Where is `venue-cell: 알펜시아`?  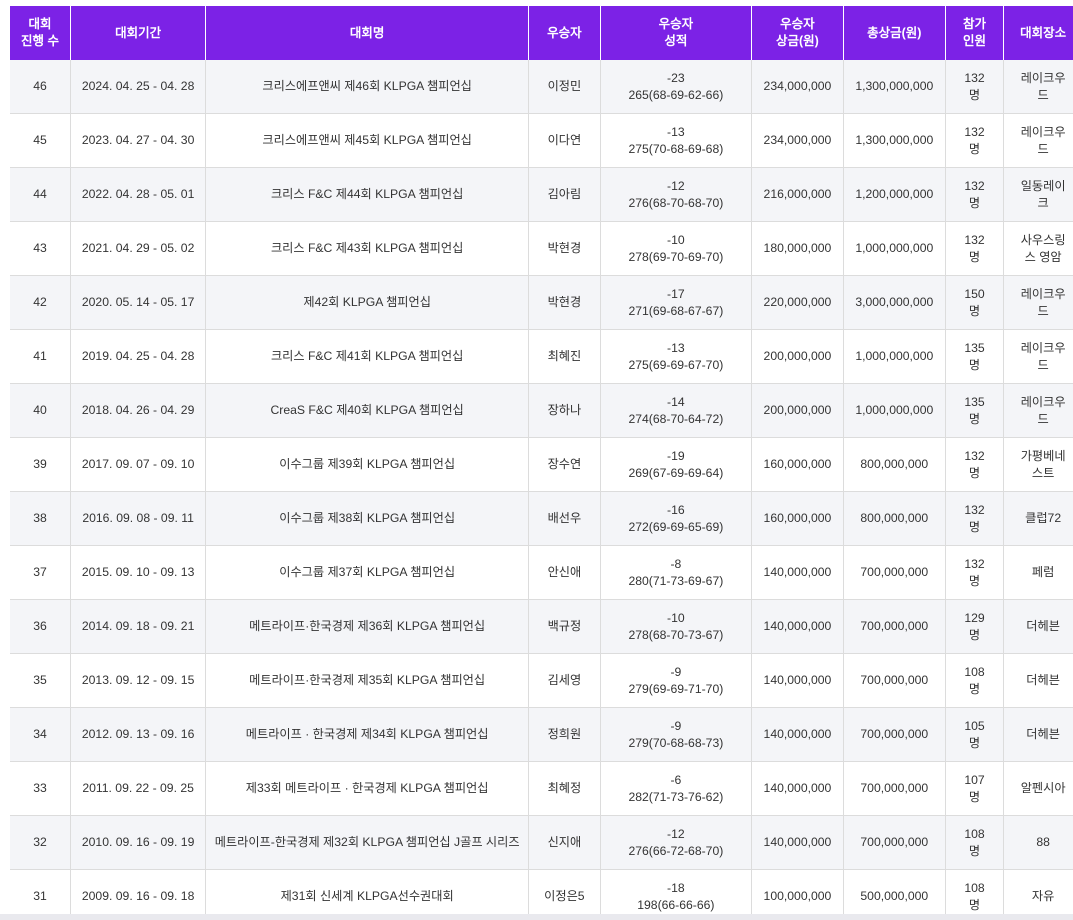 venue-cell: 알펜시아 is located at coordinates (1038, 788).